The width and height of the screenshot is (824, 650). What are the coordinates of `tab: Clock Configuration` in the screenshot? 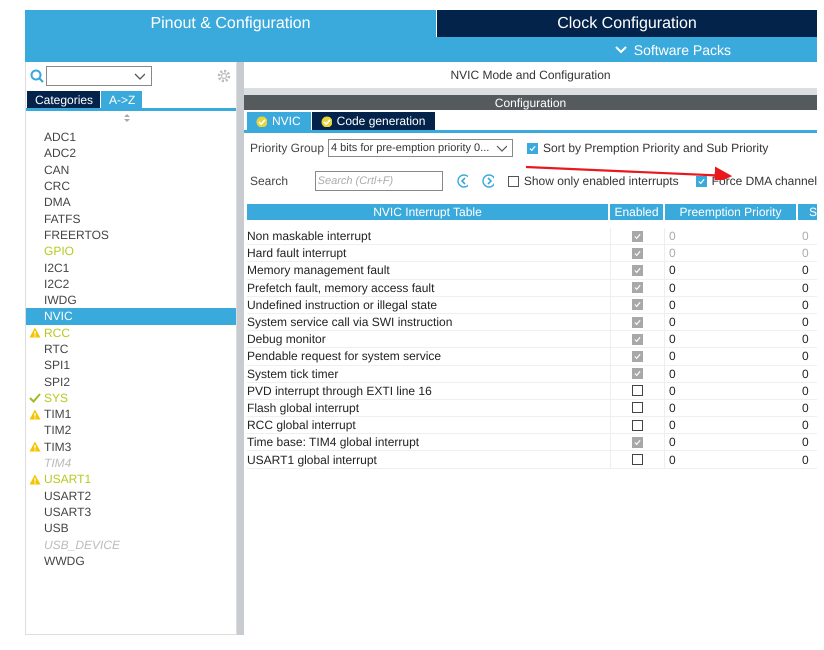 It's located at (627, 23).